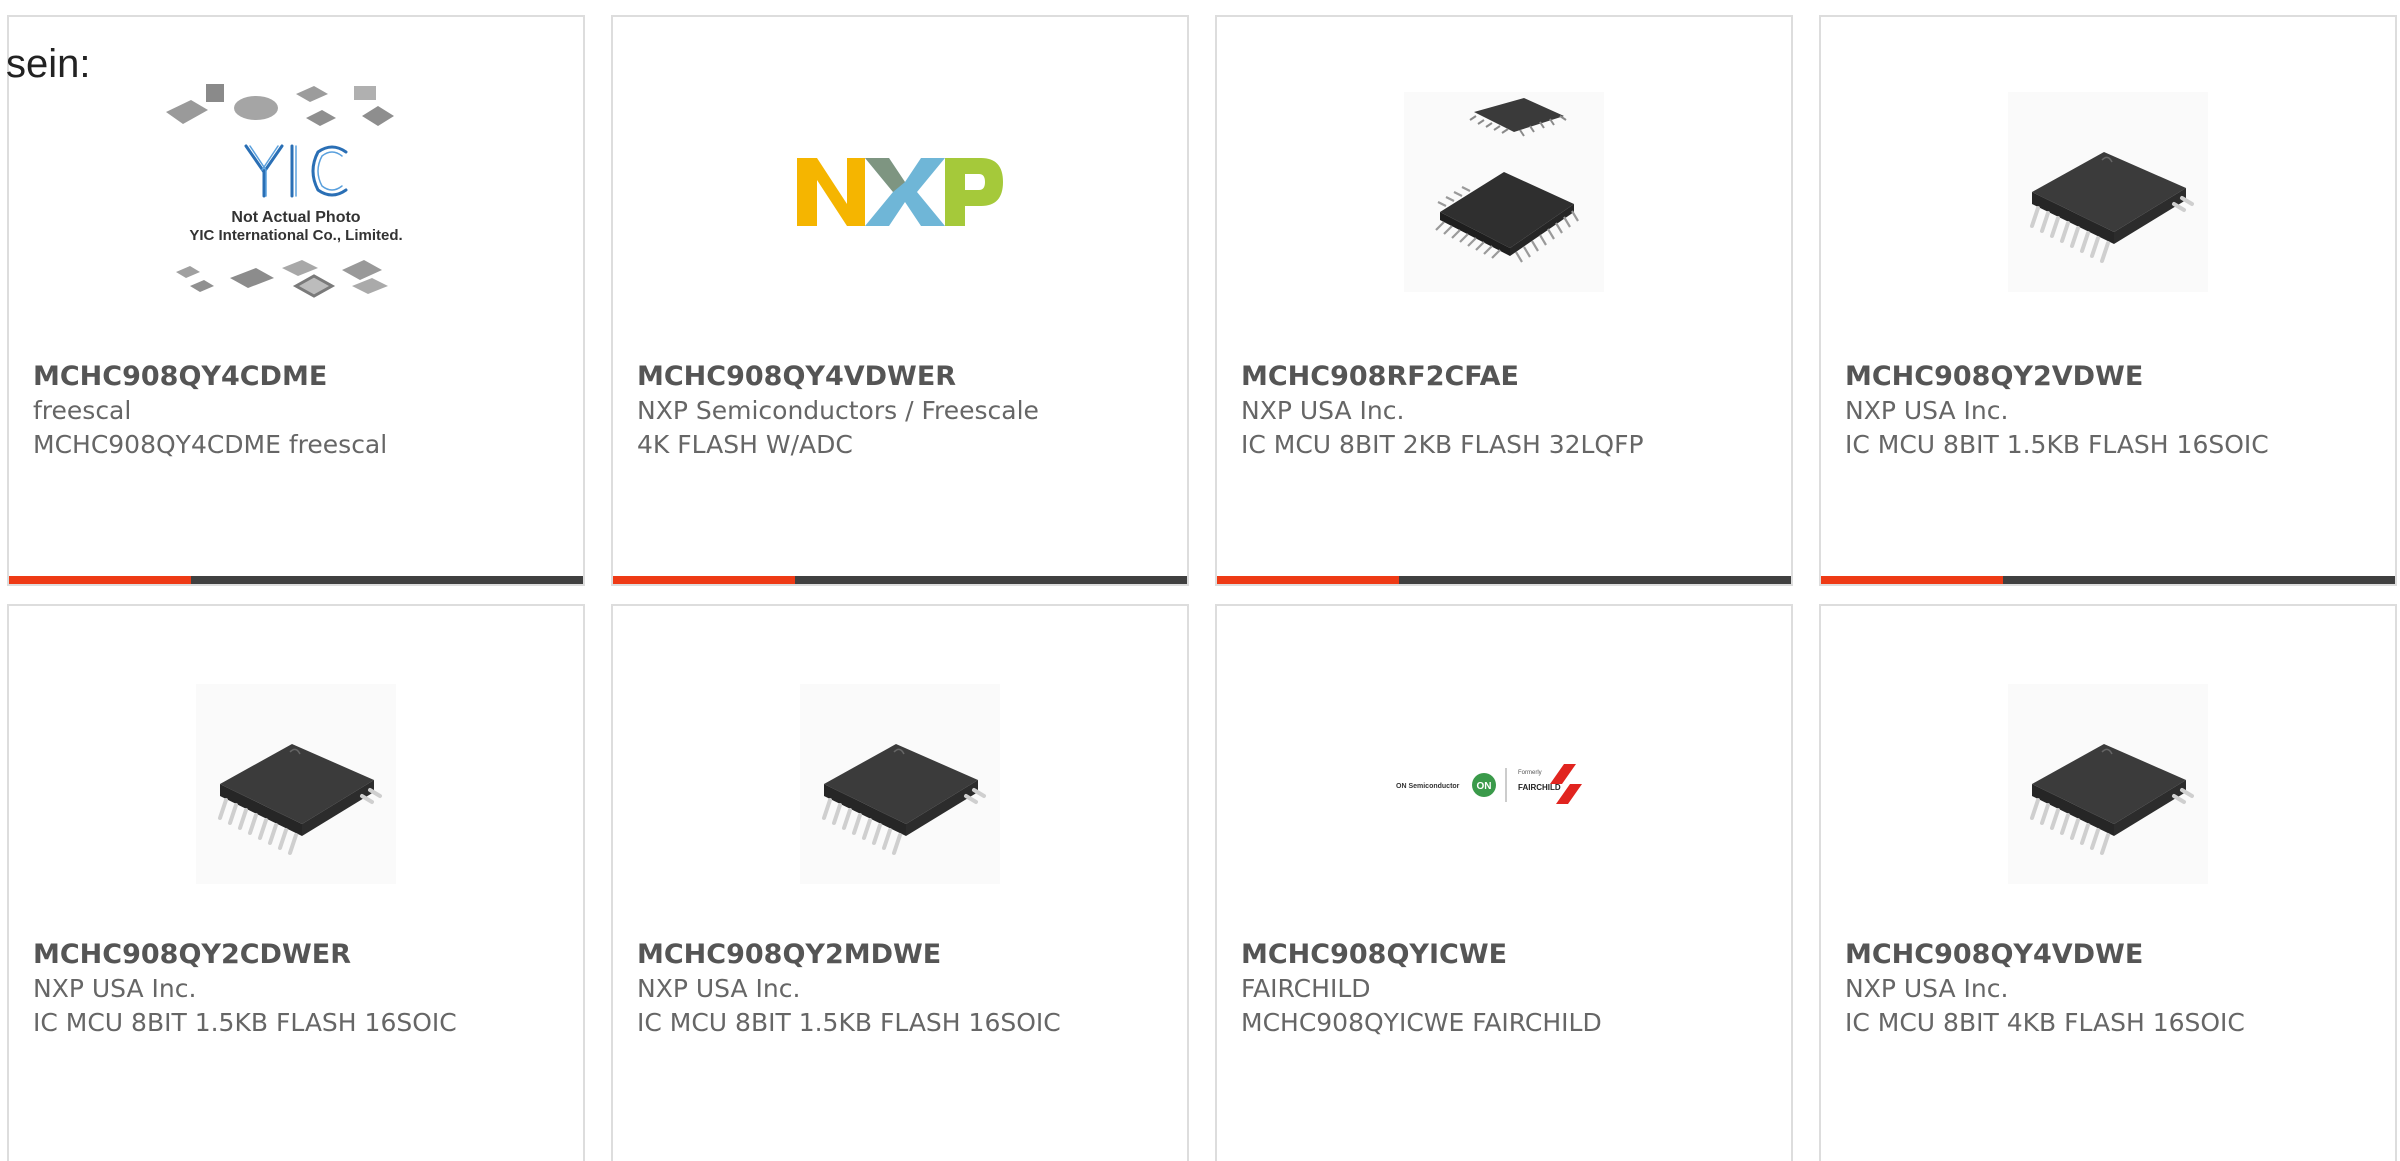 The width and height of the screenshot is (2400, 1161). I want to click on product-photo: ON Semiconductor ON Formerly FAIRCHILD, so click(1504, 784).